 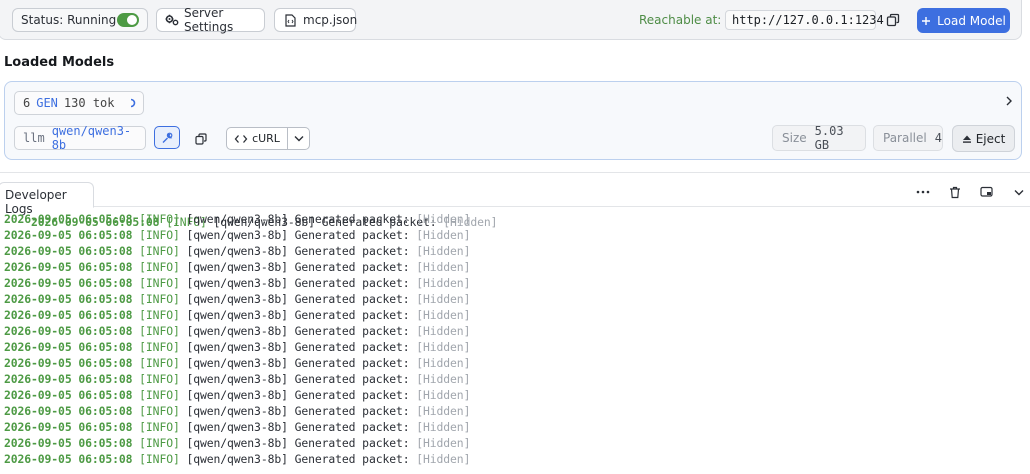 What do you see at coordinates (905, 138) in the screenshot?
I see `parallel-label: Parallel` at bounding box center [905, 138].